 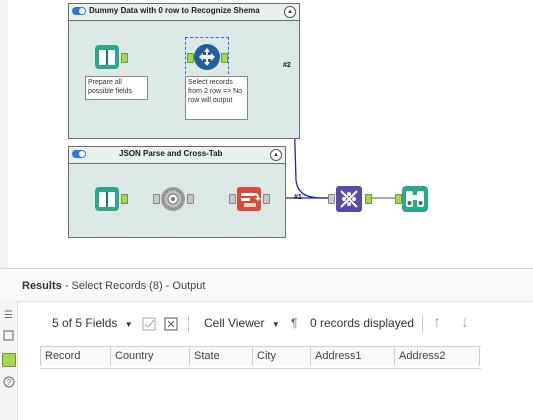 I want to click on fields-label: 5 of 5 Fields, so click(x=85, y=323).